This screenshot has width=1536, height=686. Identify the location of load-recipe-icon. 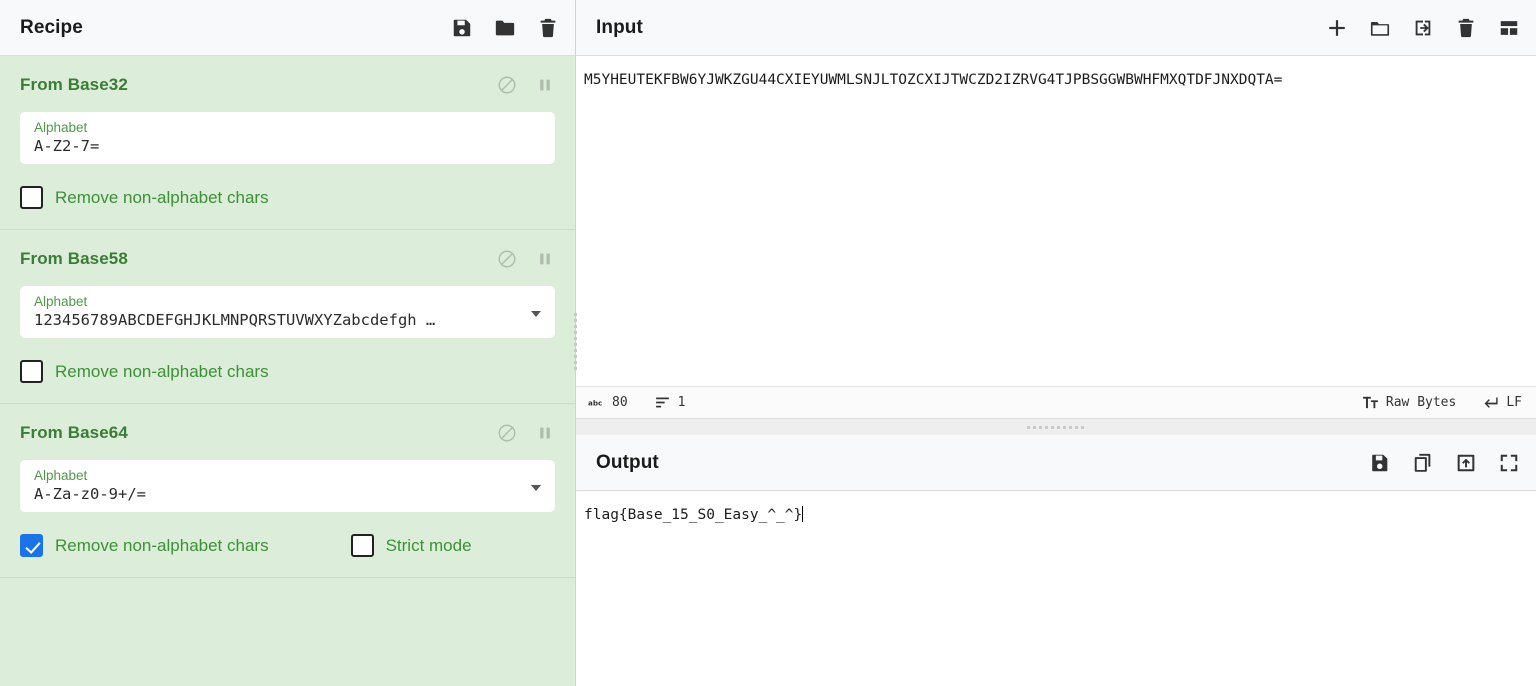
(505, 28).